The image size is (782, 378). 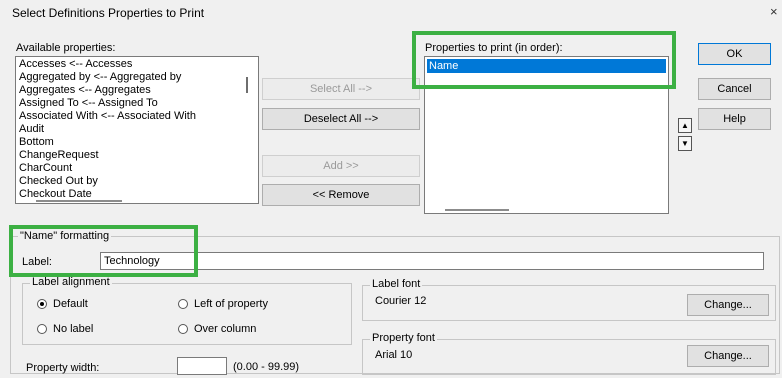 I want to click on property-width-caption: Property width:, so click(x=63, y=368).